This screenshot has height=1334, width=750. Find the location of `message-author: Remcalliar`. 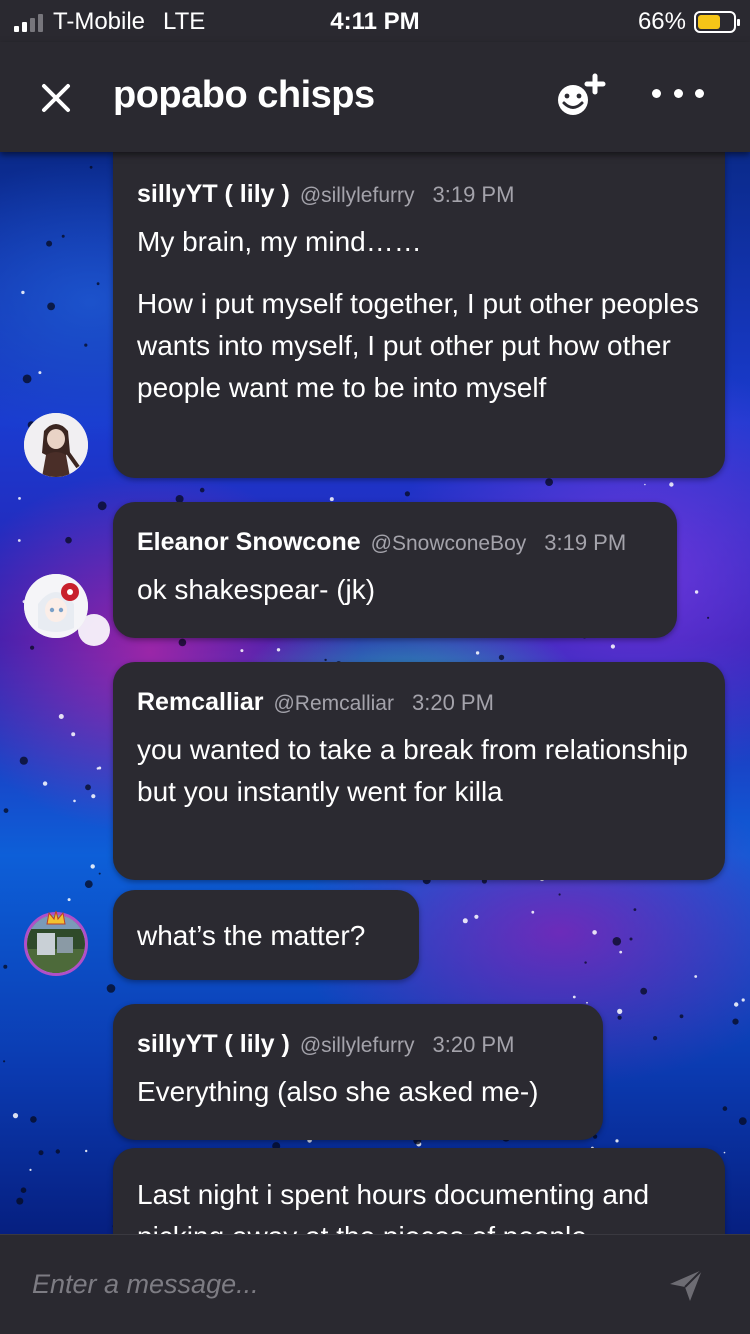

message-author: Remcalliar is located at coordinates (200, 702).